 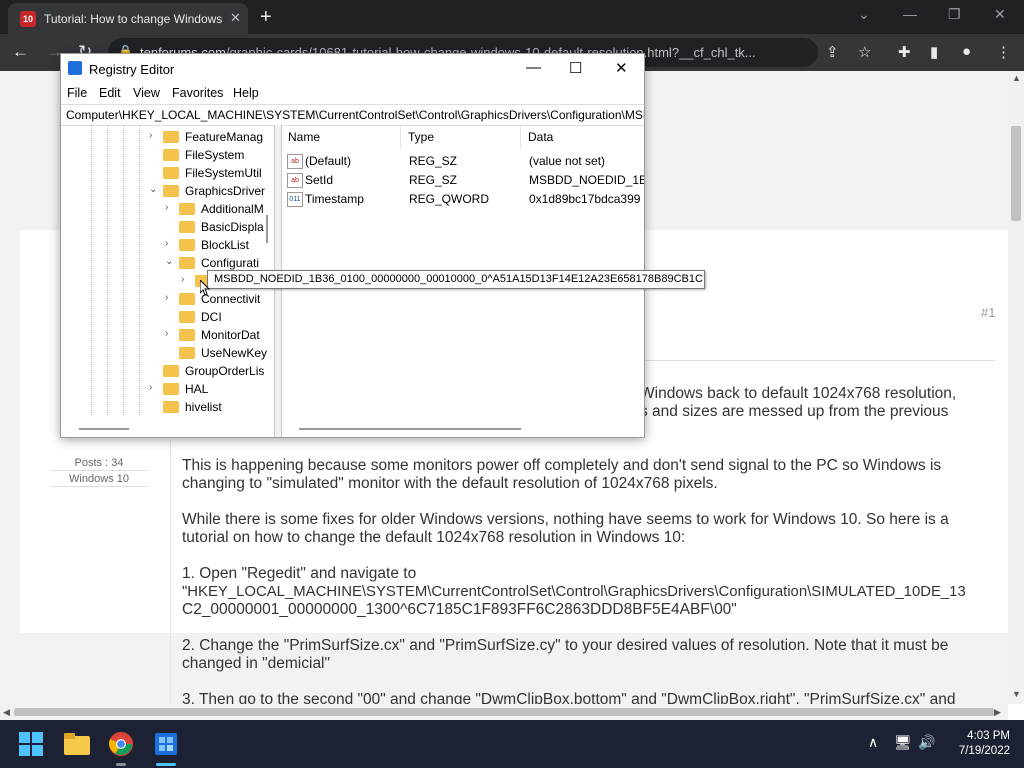 What do you see at coordinates (410, 429) in the screenshot?
I see `values-hscroll-thumb` at bounding box center [410, 429].